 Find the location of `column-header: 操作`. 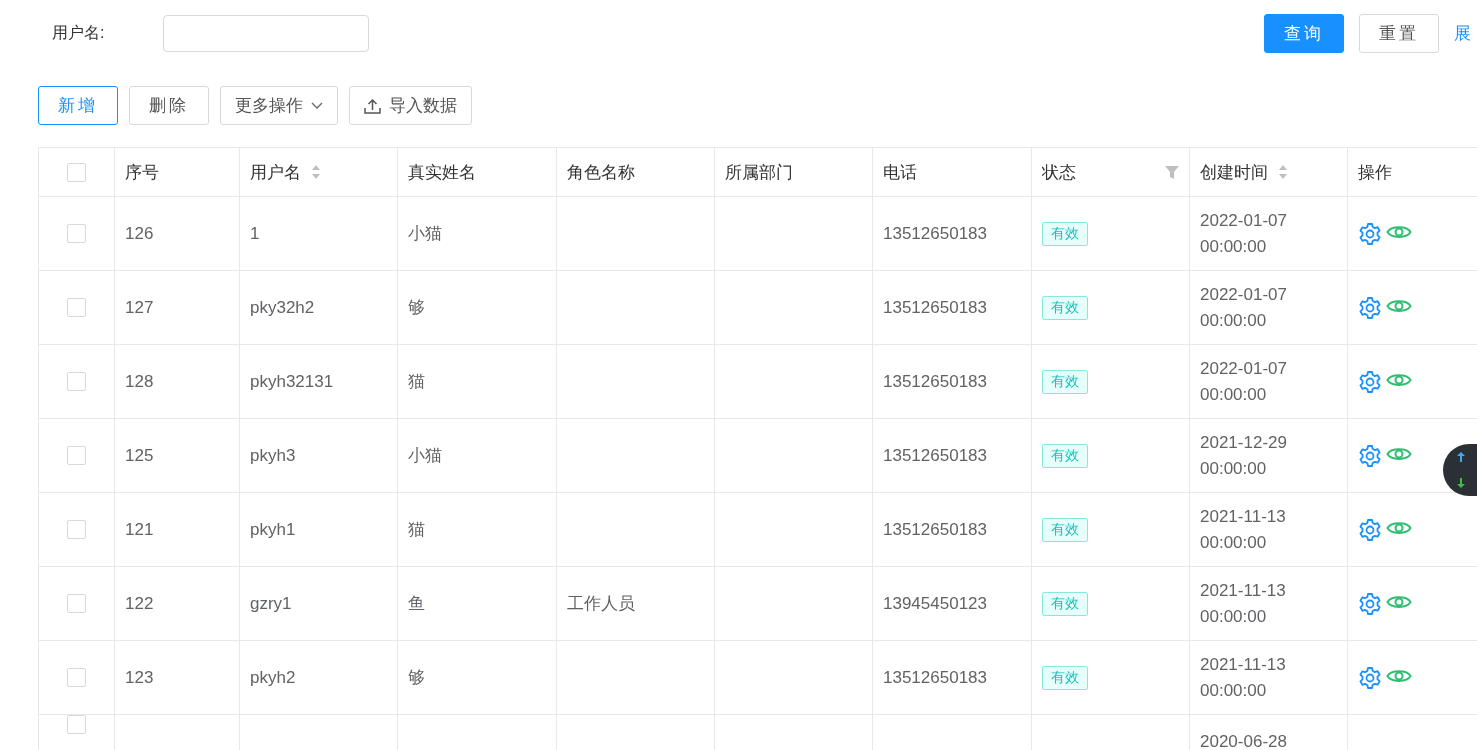

column-header: 操作 is located at coordinates (1375, 172).